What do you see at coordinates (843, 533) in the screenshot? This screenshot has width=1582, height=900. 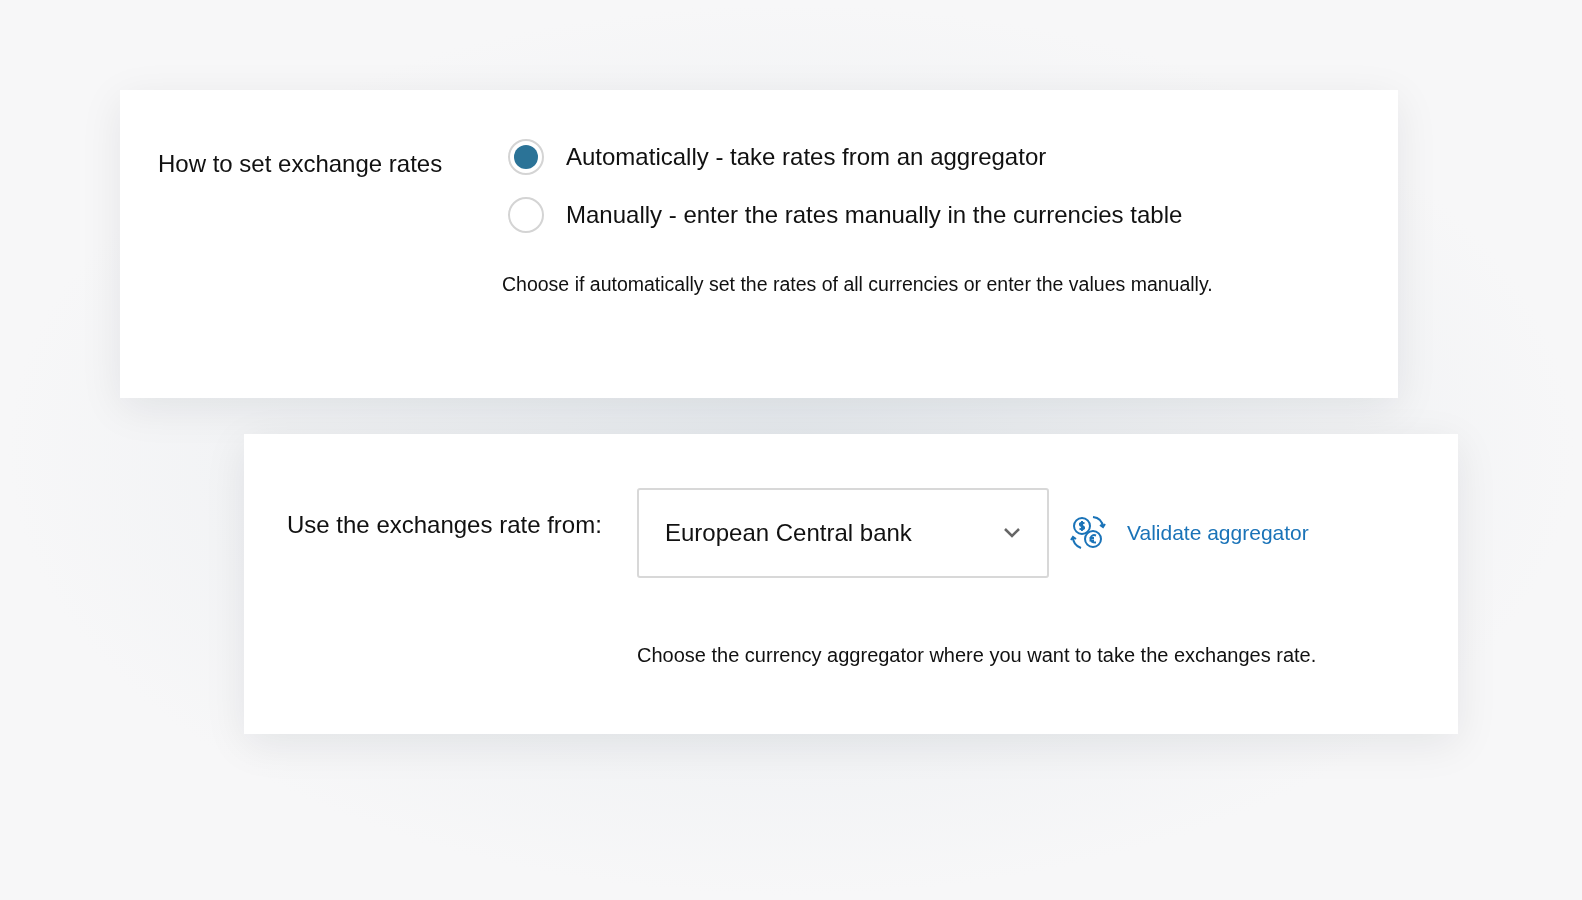 I see `aggregator-dropdown: European Central bank` at bounding box center [843, 533].